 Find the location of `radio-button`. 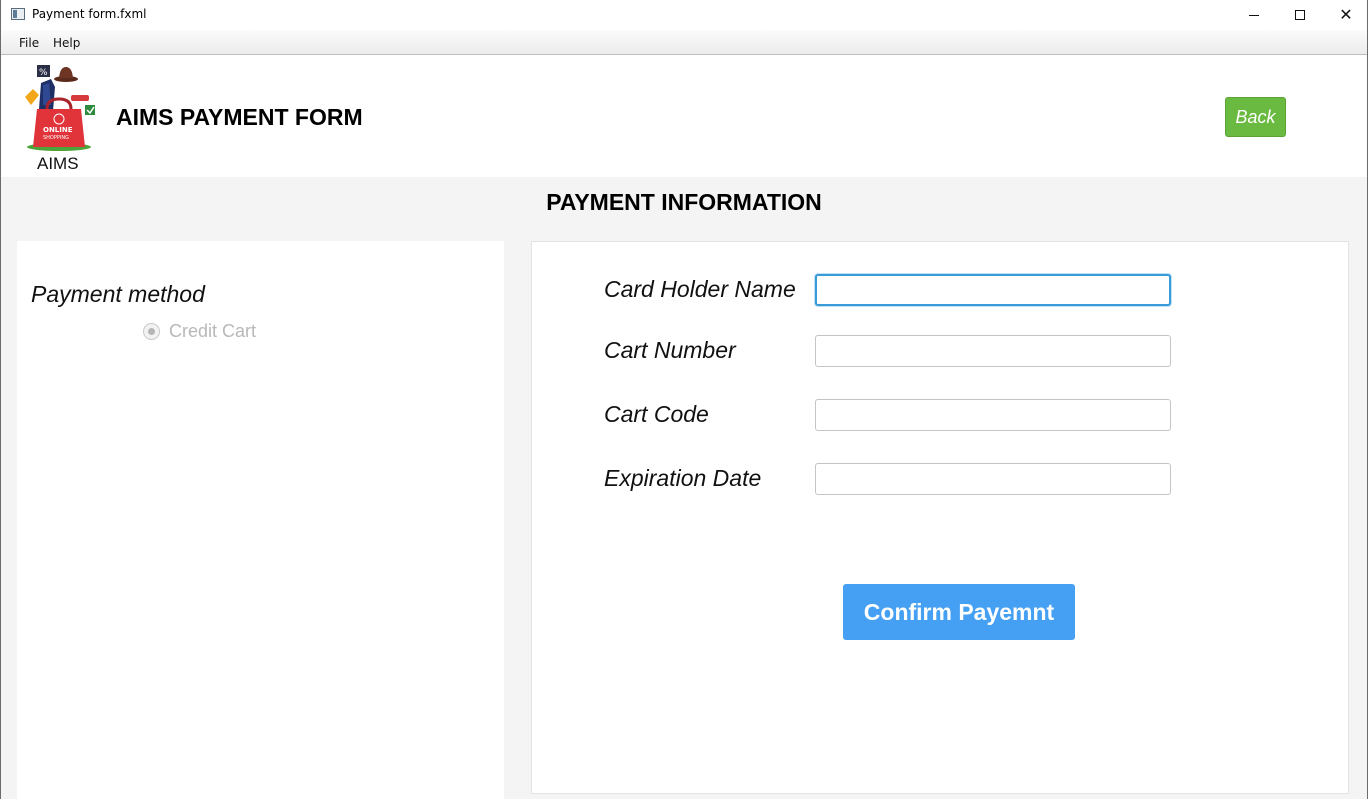

radio-button is located at coordinates (151, 331).